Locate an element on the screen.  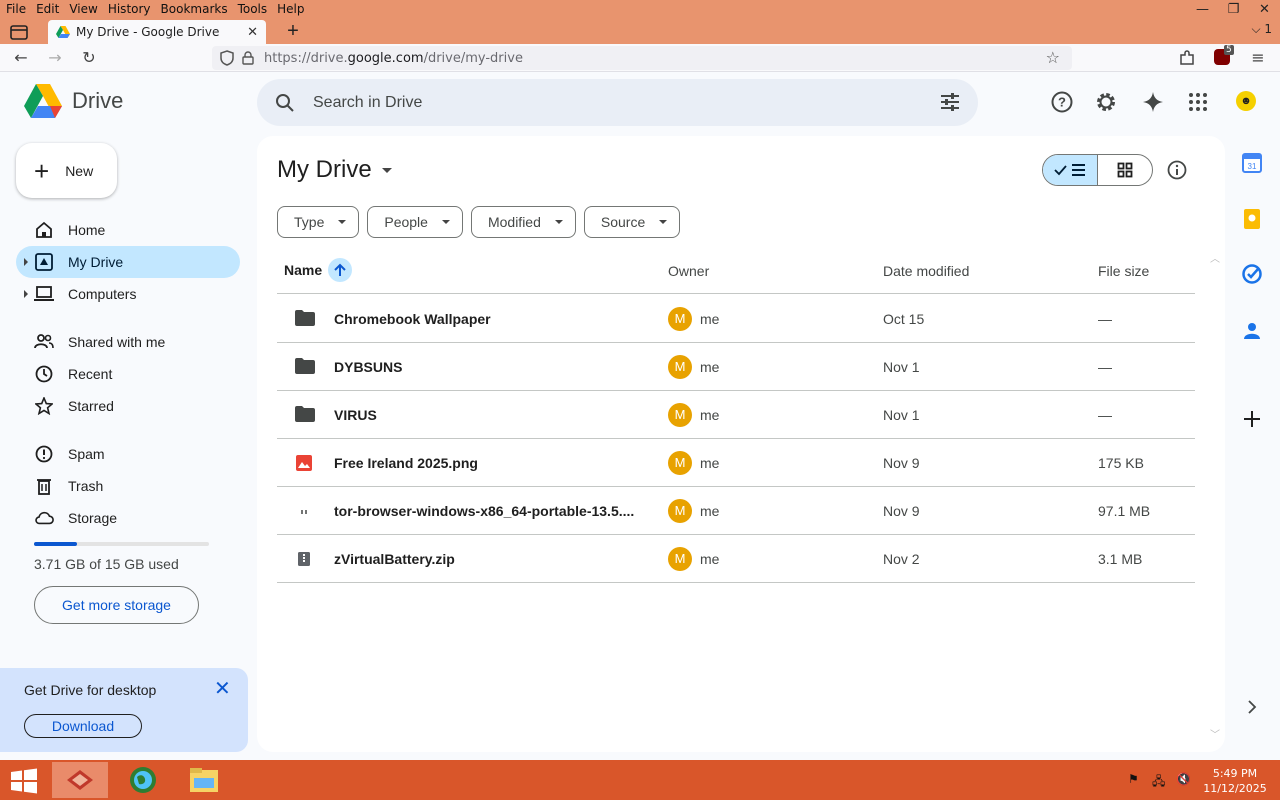
file-date-modified: Nov 1 is located at coordinates (901, 415).